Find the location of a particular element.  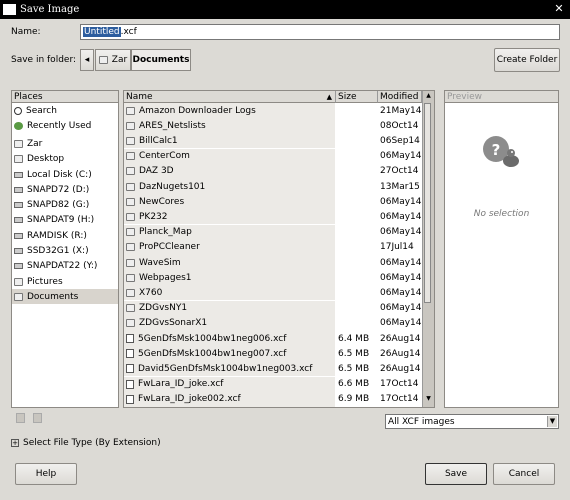

file-row: Webpages1 06May14 is located at coordinates (273, 278).